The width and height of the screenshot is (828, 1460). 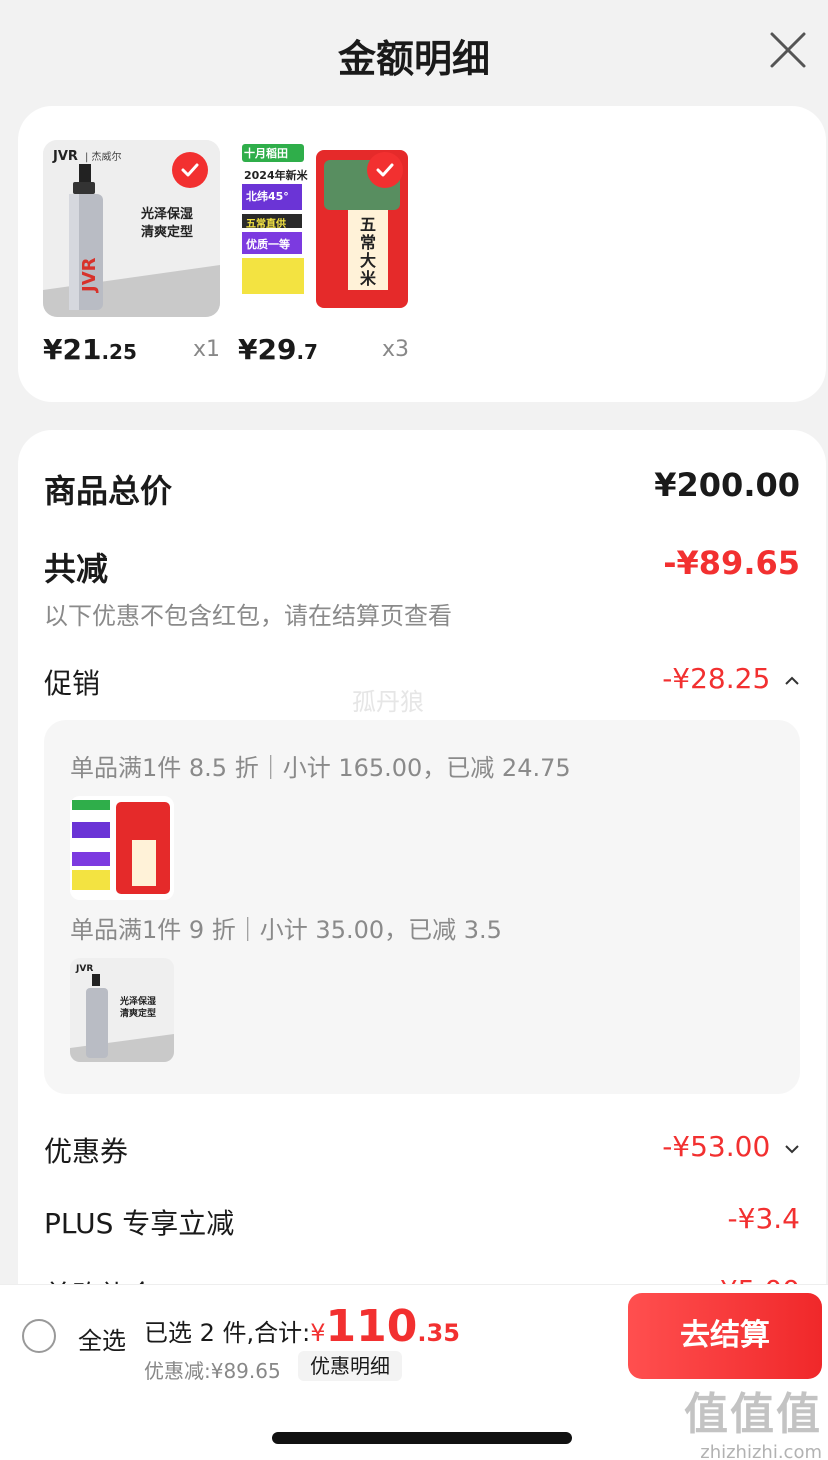 I want to click on svg-text: | 杰威尔, so click(x=103, y=156).